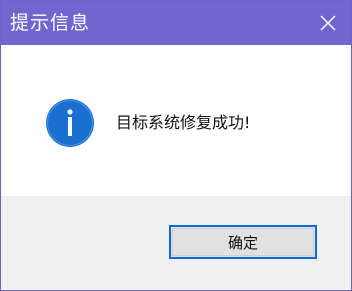  I want to click on close-icon, so click(328, 23).